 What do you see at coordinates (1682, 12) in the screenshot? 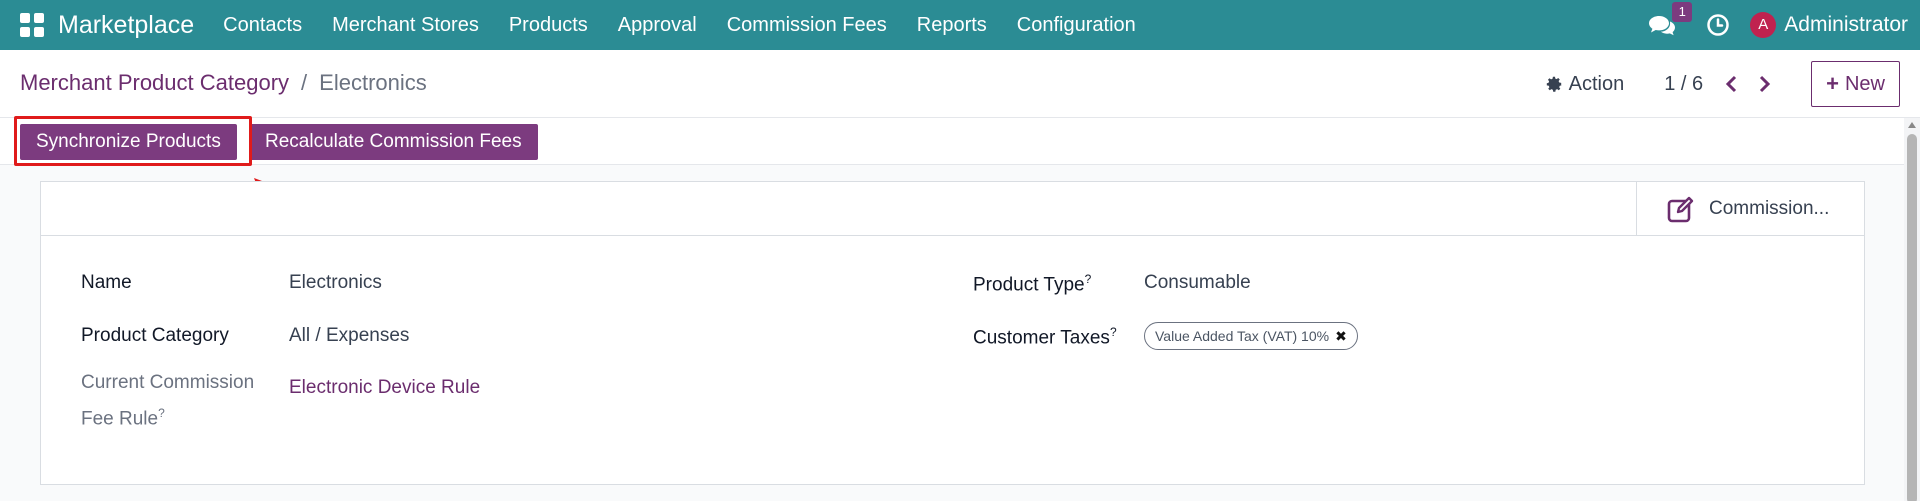
I see `chat-count-badge: 1` at bounding box center [1682, 12].